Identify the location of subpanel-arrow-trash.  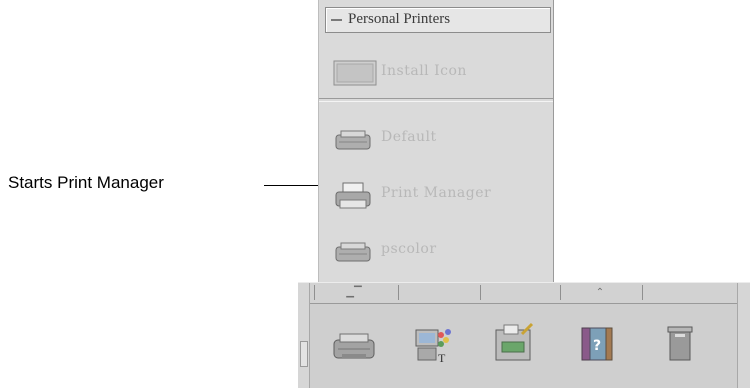
(681, 292).